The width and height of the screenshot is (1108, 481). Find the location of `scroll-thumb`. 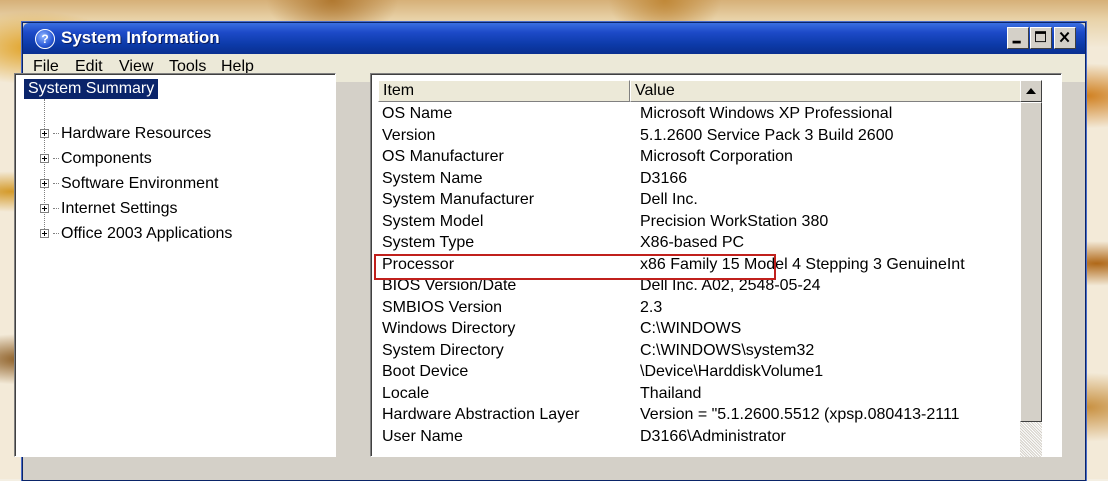

scroll-thumb is located at coordinates (1031, 262).